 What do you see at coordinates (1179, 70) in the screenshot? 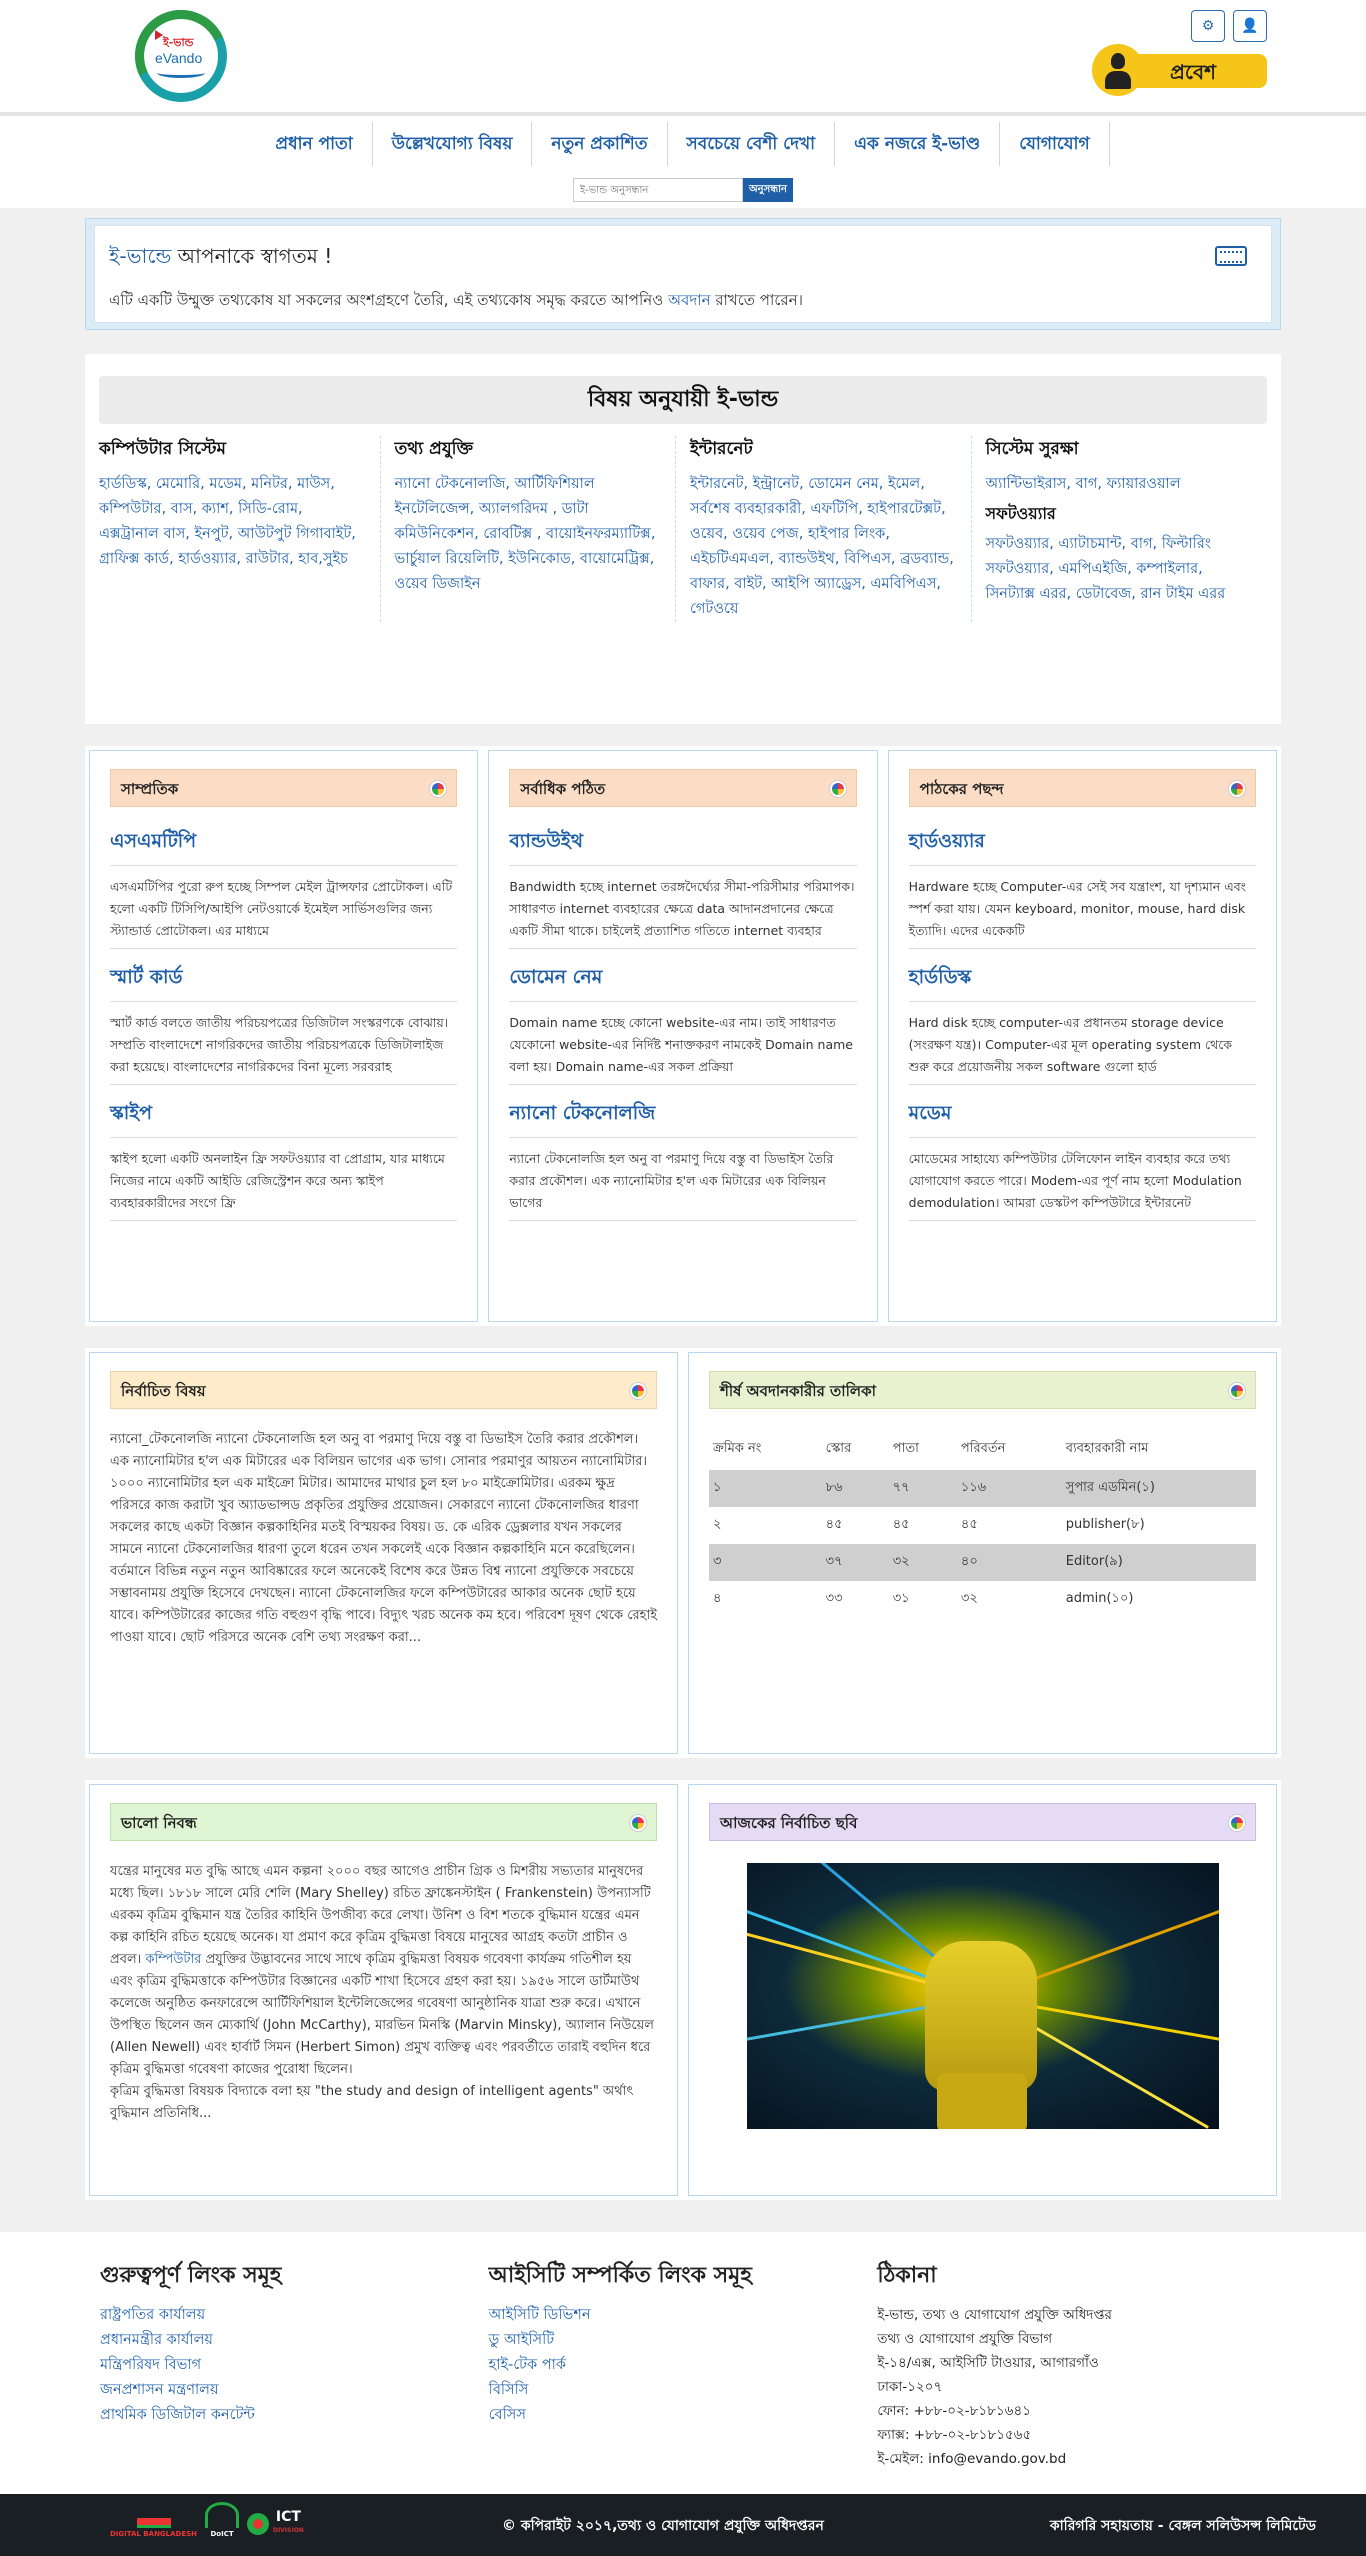
I see `login-button: প্রবেশ` at bounding box center [1179, 70].